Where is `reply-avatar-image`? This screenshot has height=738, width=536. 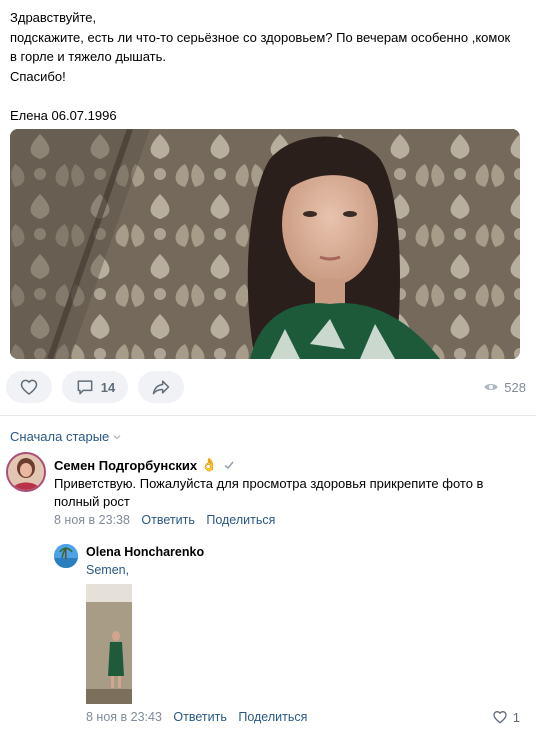
reply-avatar-image is located at coordinates (66, 556).